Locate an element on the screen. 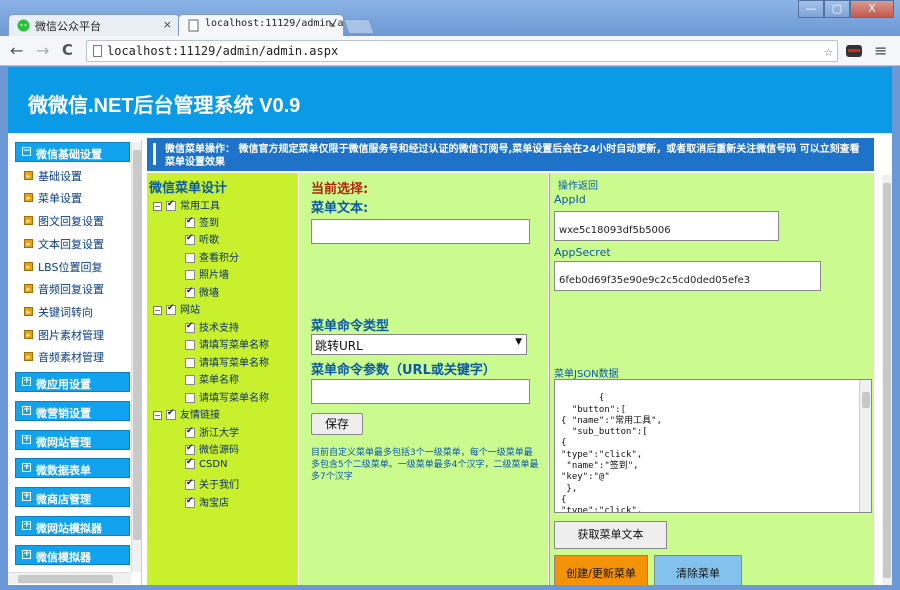  appsecret-input is located at coordinates (687, 276).